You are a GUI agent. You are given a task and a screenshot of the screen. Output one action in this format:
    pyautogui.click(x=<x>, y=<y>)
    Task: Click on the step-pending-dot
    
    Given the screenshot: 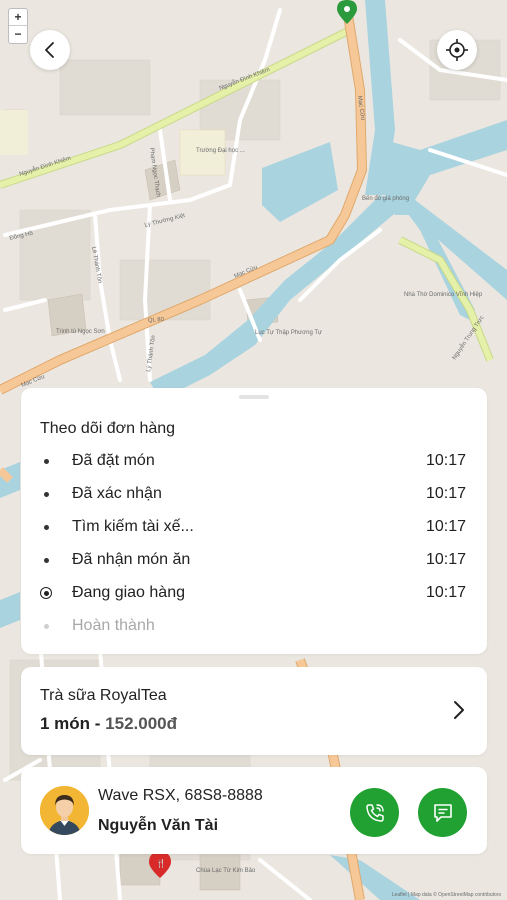 What is the action you would take?
    pyautogui.click(x=46, y=626)
    